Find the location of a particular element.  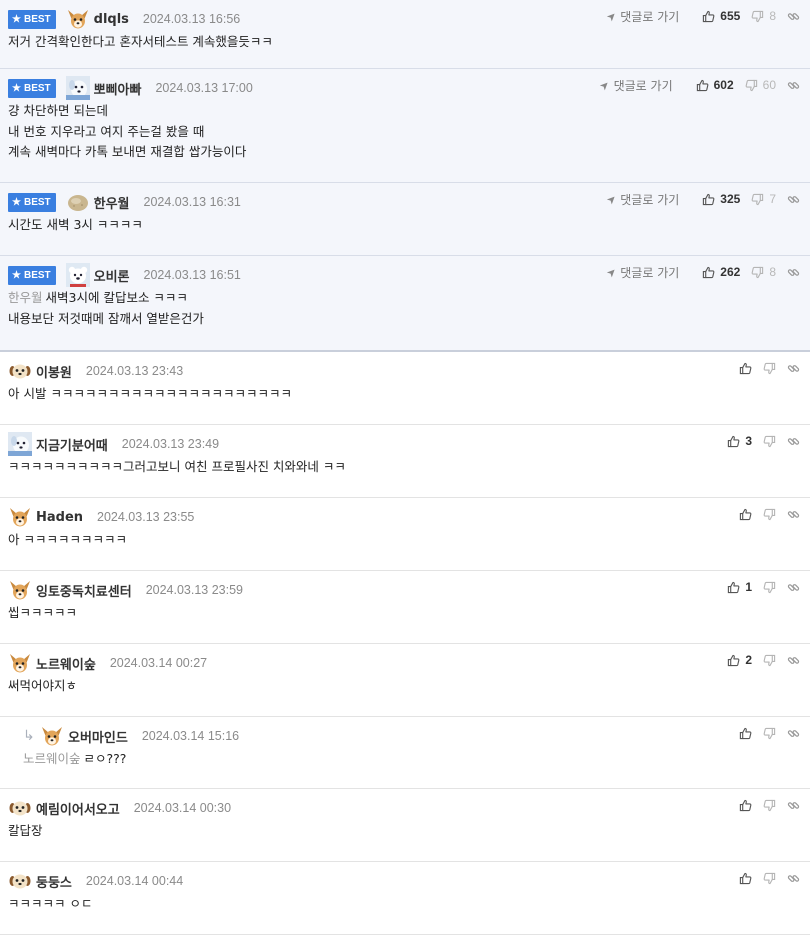

nickname: 둥둥스 is located at coordinates (54, 881).